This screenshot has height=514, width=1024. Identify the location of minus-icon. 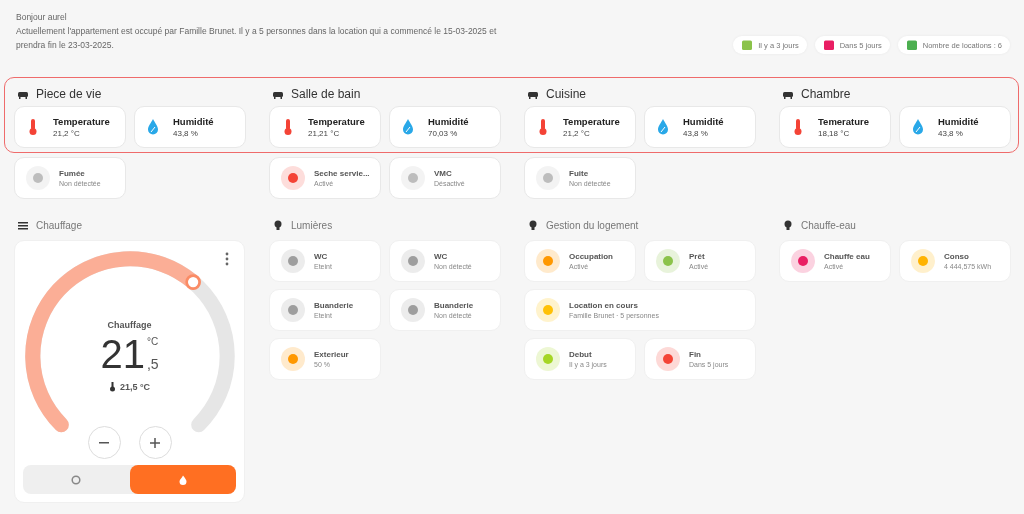
(104, 442).